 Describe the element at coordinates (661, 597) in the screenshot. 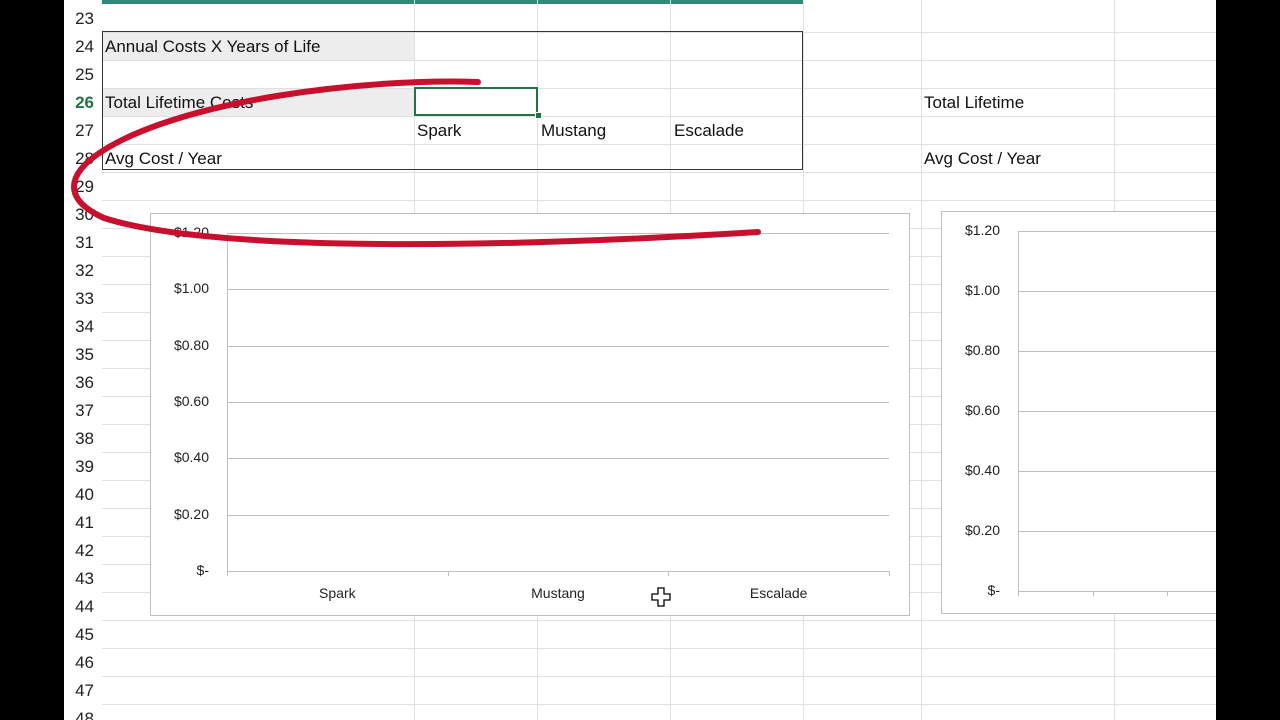

I see `crosshair-cursor-icon` at that location.